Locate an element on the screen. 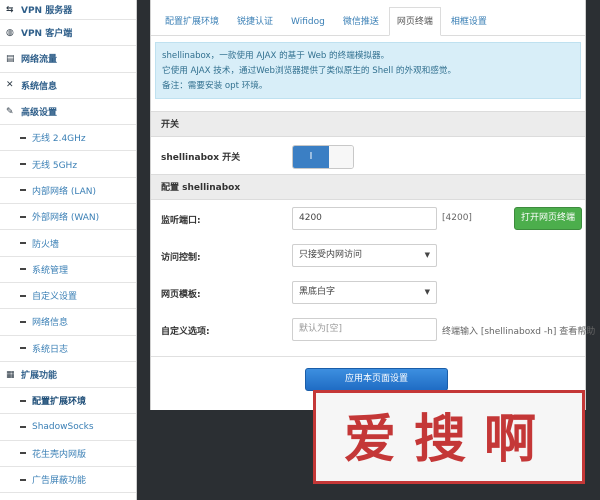  port-input: 4200 is located at coordinates (364, 218).